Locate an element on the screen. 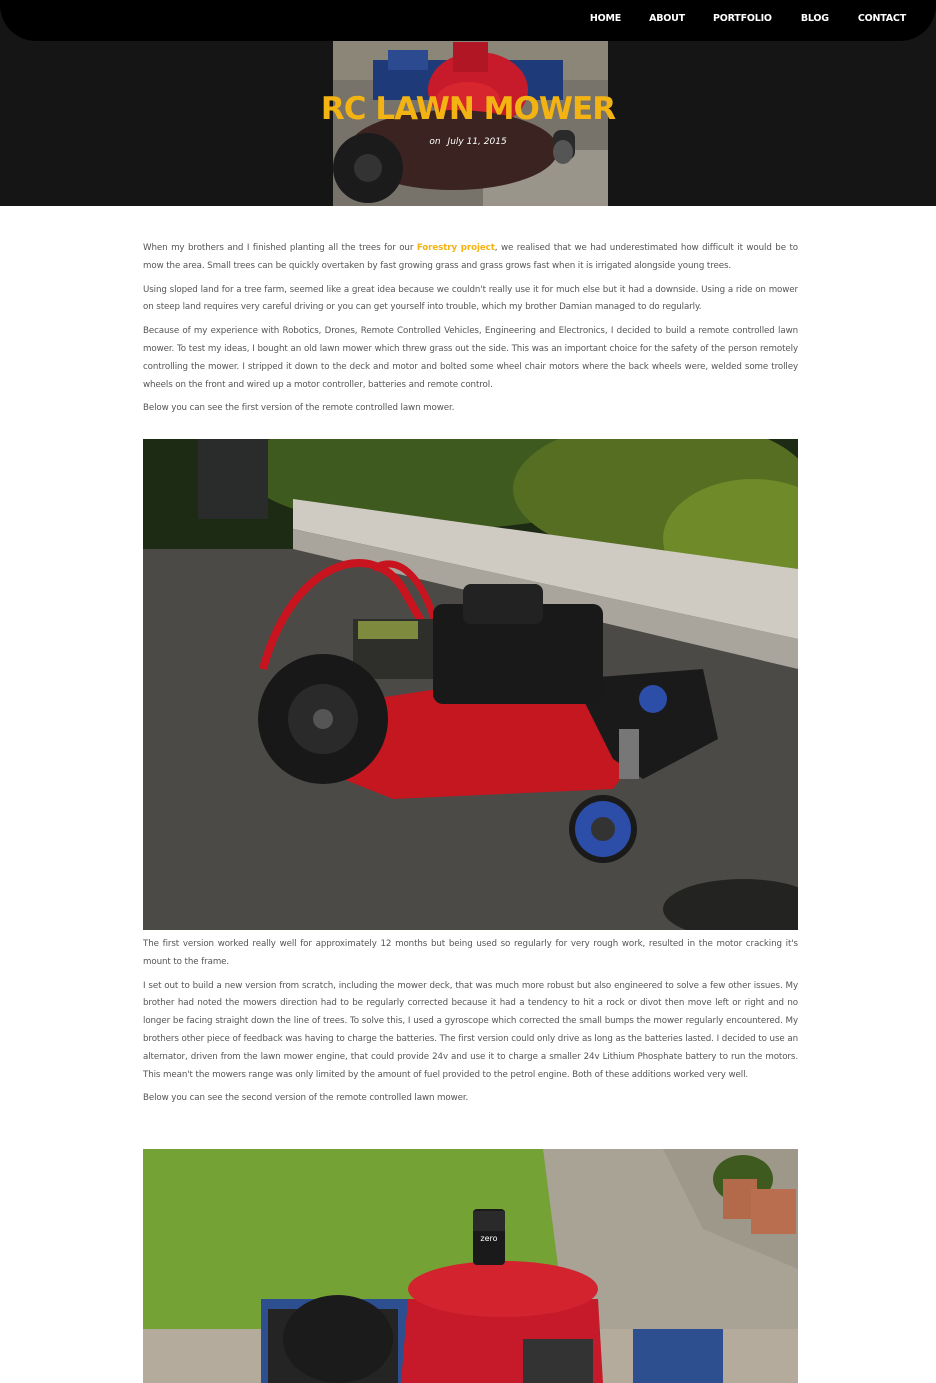 Image resolution: width=936 pixels, height=1383 pixels. post-title: RC LAWN MOWER is located at coordinates (468, 109).